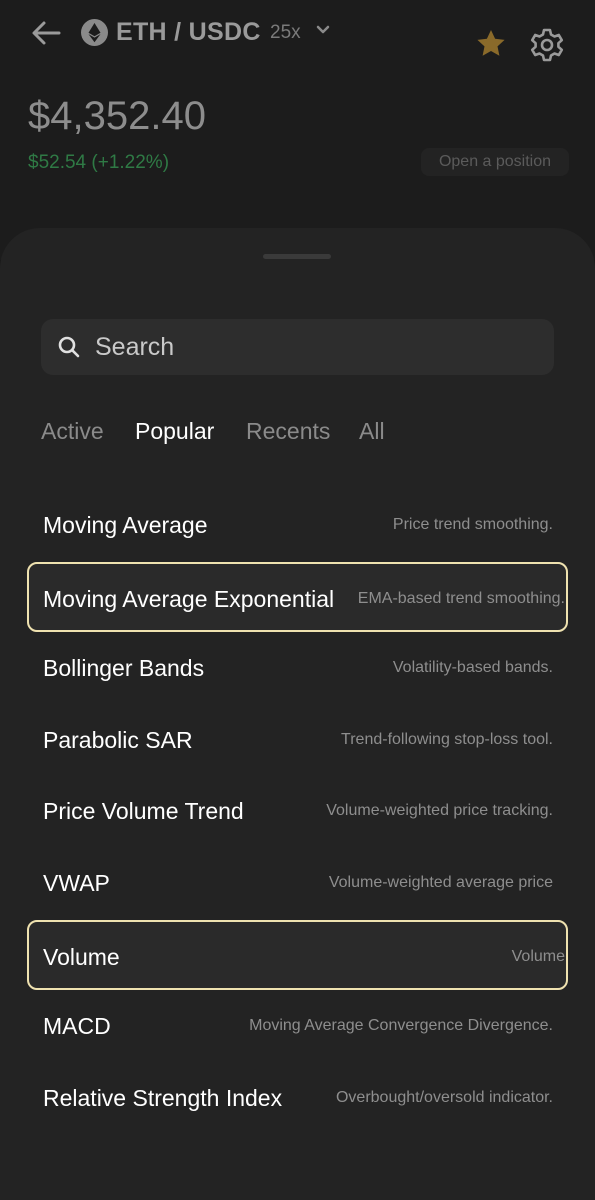  What do you see at coordinates (46, 33) in the screenshot?
I see `back-arrow-icon` at bounding box center [46, 33].